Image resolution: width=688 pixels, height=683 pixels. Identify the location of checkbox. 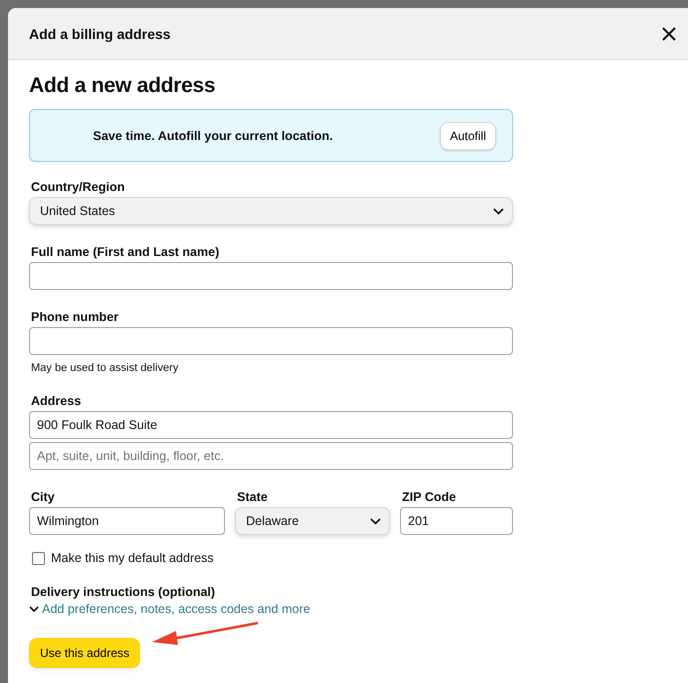
(38, 558).